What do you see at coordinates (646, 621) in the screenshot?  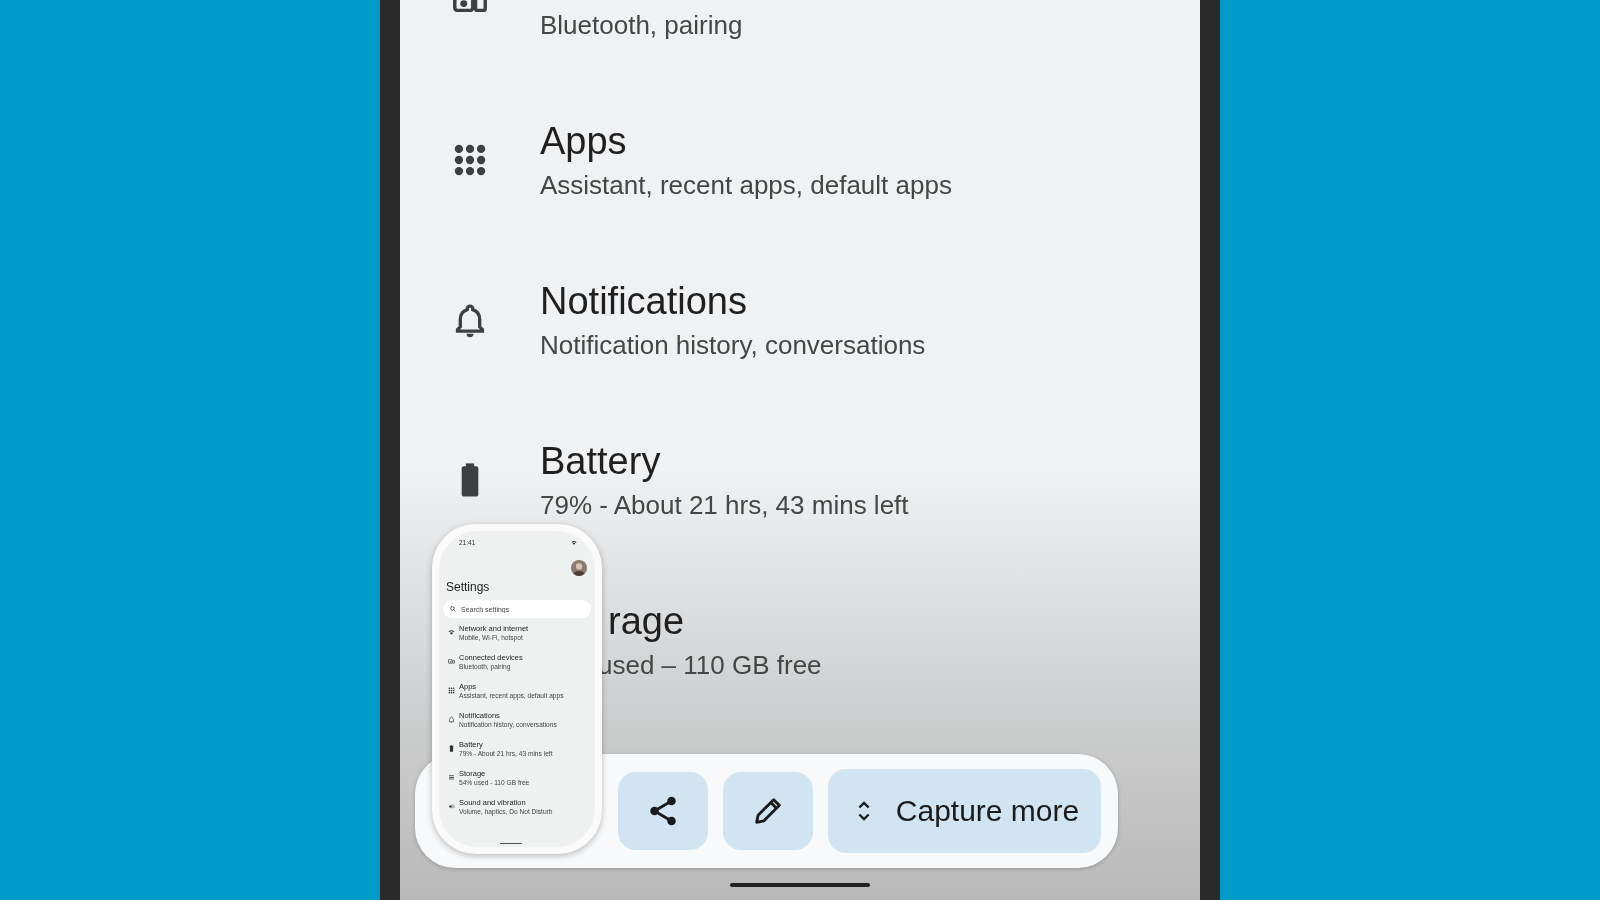 I see `setting-title: rage` at bounding box center [646, 621].